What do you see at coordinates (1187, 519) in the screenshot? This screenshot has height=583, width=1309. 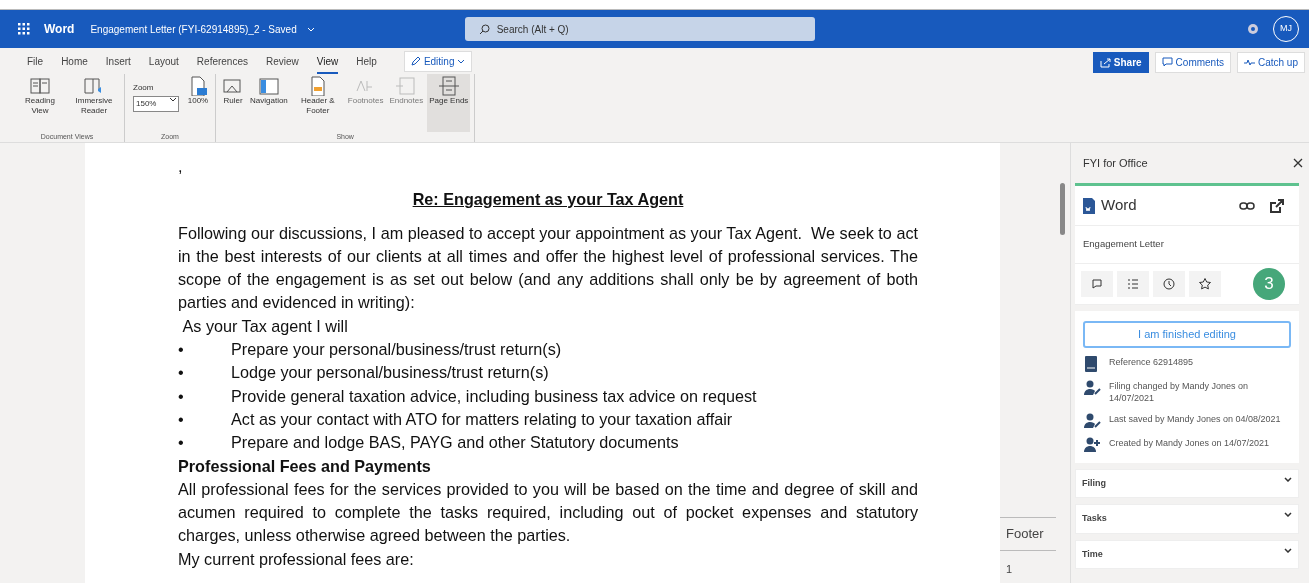 I see `section-header: Tasks` at bounding box center [1187, 519].